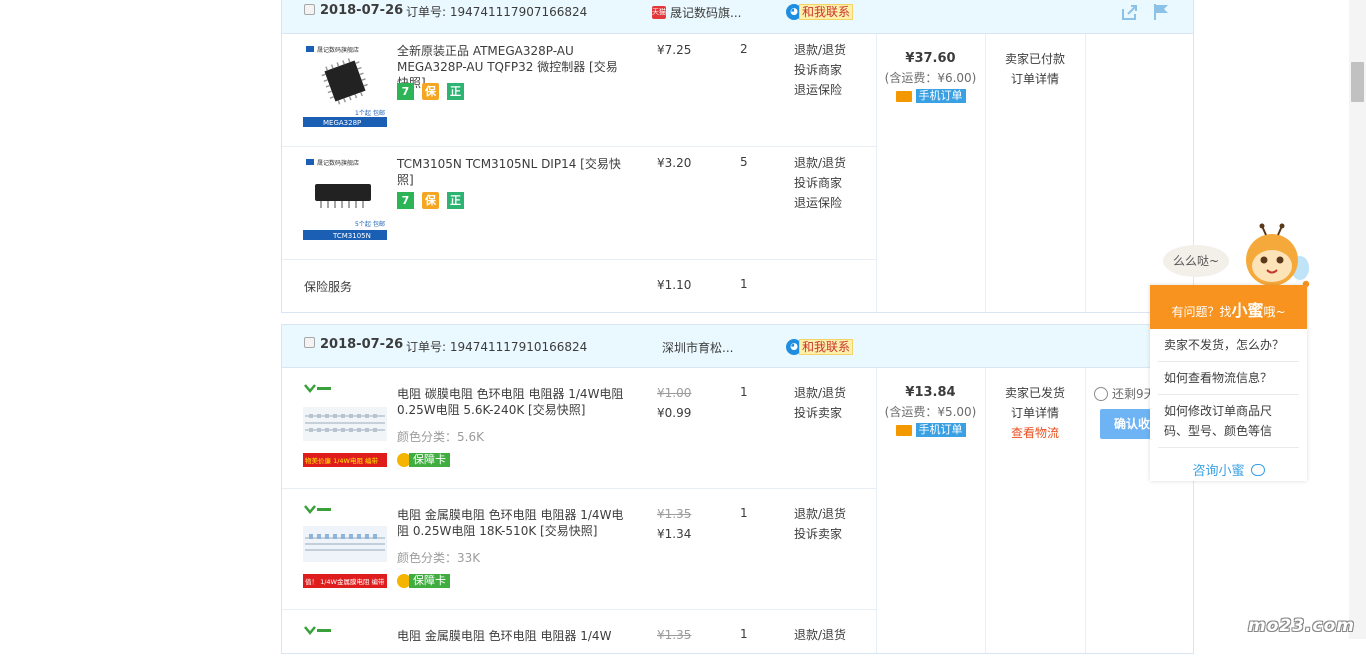 Image resolution: width=1366 pixels, height=670 pixels. I want to click on order-status: 卖家已发货 订单详情 查看物流, so click(1035, 413).